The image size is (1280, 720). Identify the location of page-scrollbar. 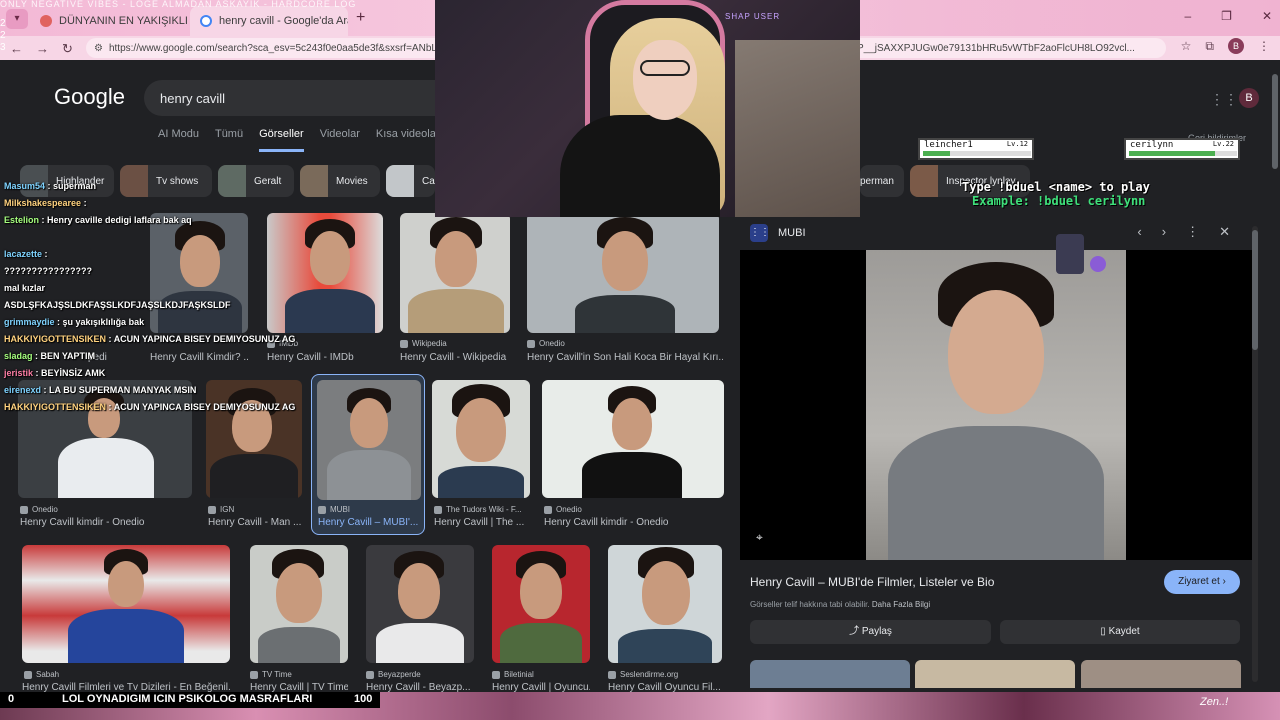
(1275, 374).